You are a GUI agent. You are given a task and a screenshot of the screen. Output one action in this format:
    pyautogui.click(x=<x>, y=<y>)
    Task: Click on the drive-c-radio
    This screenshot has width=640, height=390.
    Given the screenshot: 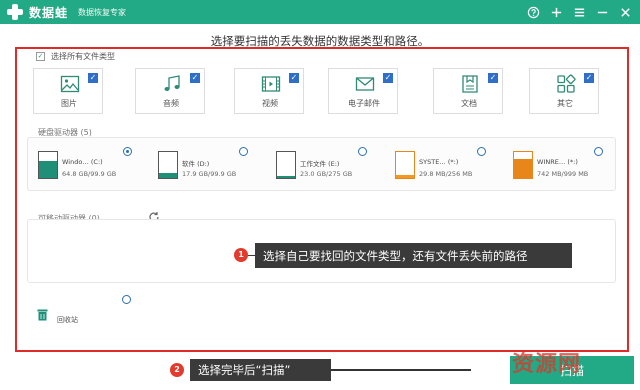 What is the action you would take?
    pyautogui.click(x=127, y=151)
    